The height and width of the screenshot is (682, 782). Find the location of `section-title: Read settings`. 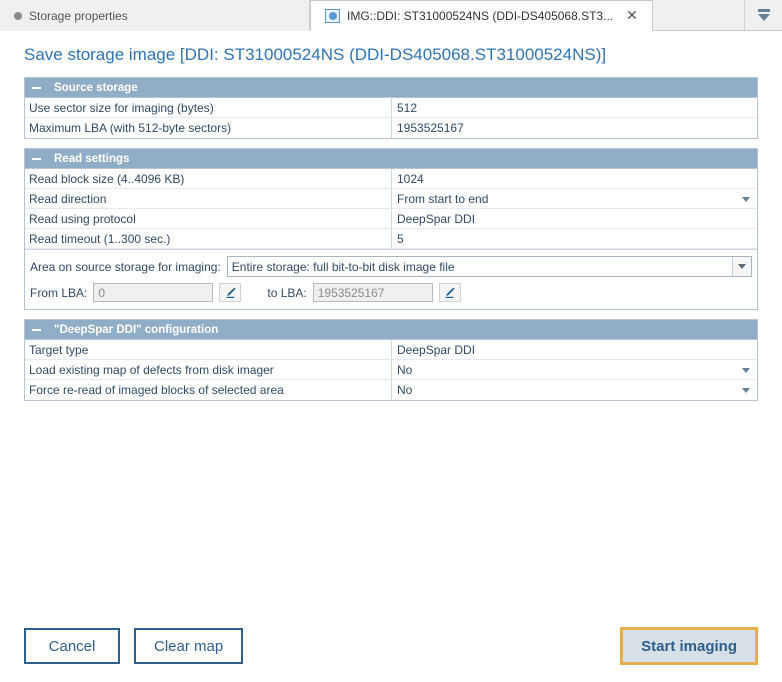

section-title: Read settings is located at coordinates (92, 158).